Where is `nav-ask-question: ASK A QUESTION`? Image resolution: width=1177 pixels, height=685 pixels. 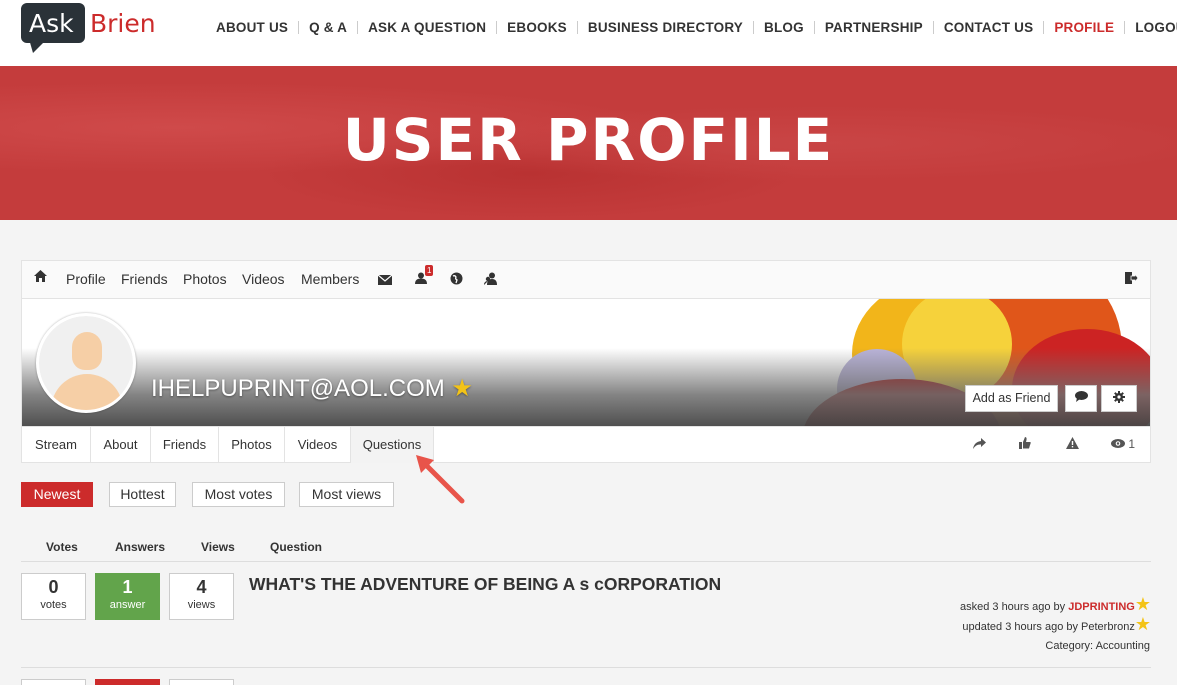
nav-ask-question: ASK A QUESTION is located at coordinates (427, 27).